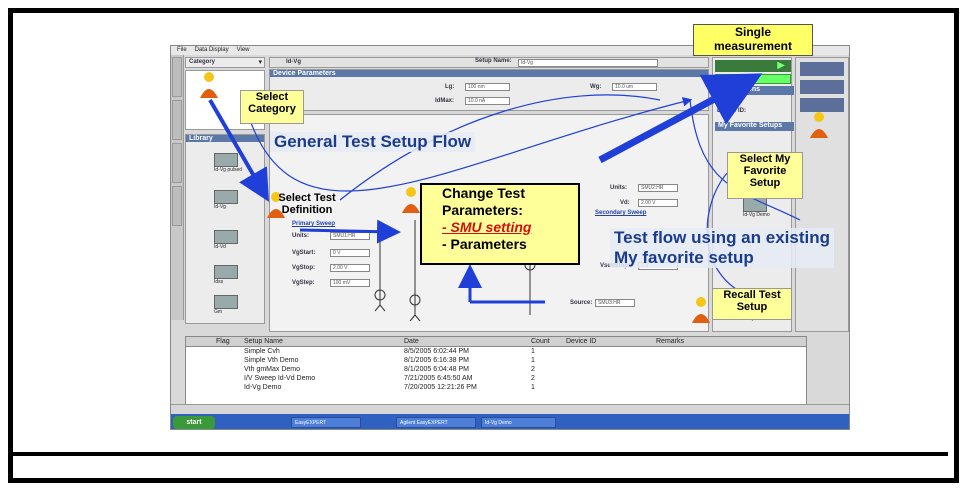 The width and height of the screenshot is (967, 491). I want to click on recall-setup-label: Recall Test Setup, so click(752, 304).